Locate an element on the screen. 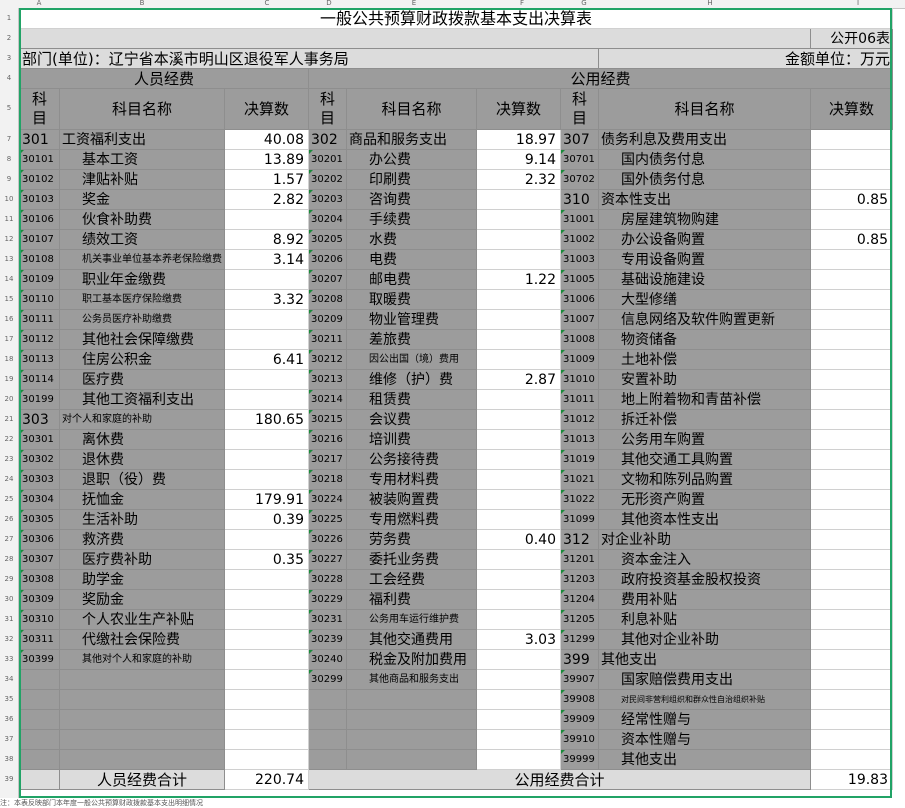 The image size is (905, 808). subject-name: 国家赔偿费用支出 is located at coordinates (704, 679).